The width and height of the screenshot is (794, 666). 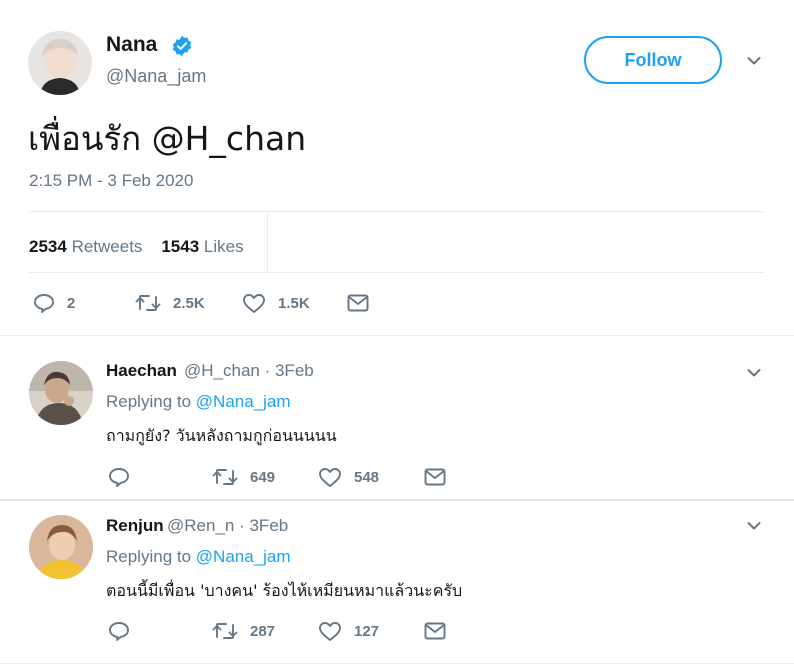 I want to click on reply-handle: @H_chan, so click(x=222, y=370).